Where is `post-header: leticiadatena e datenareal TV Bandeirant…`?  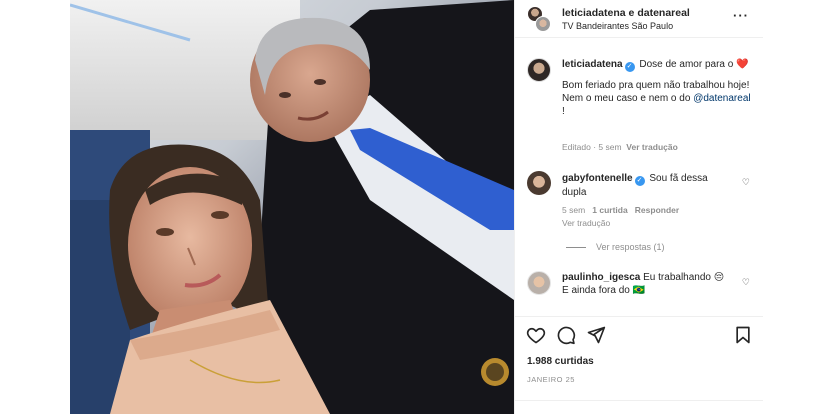
post-header: leticiadatena e datenareal TV Bandeirant… is located at coordinates (639, 19).